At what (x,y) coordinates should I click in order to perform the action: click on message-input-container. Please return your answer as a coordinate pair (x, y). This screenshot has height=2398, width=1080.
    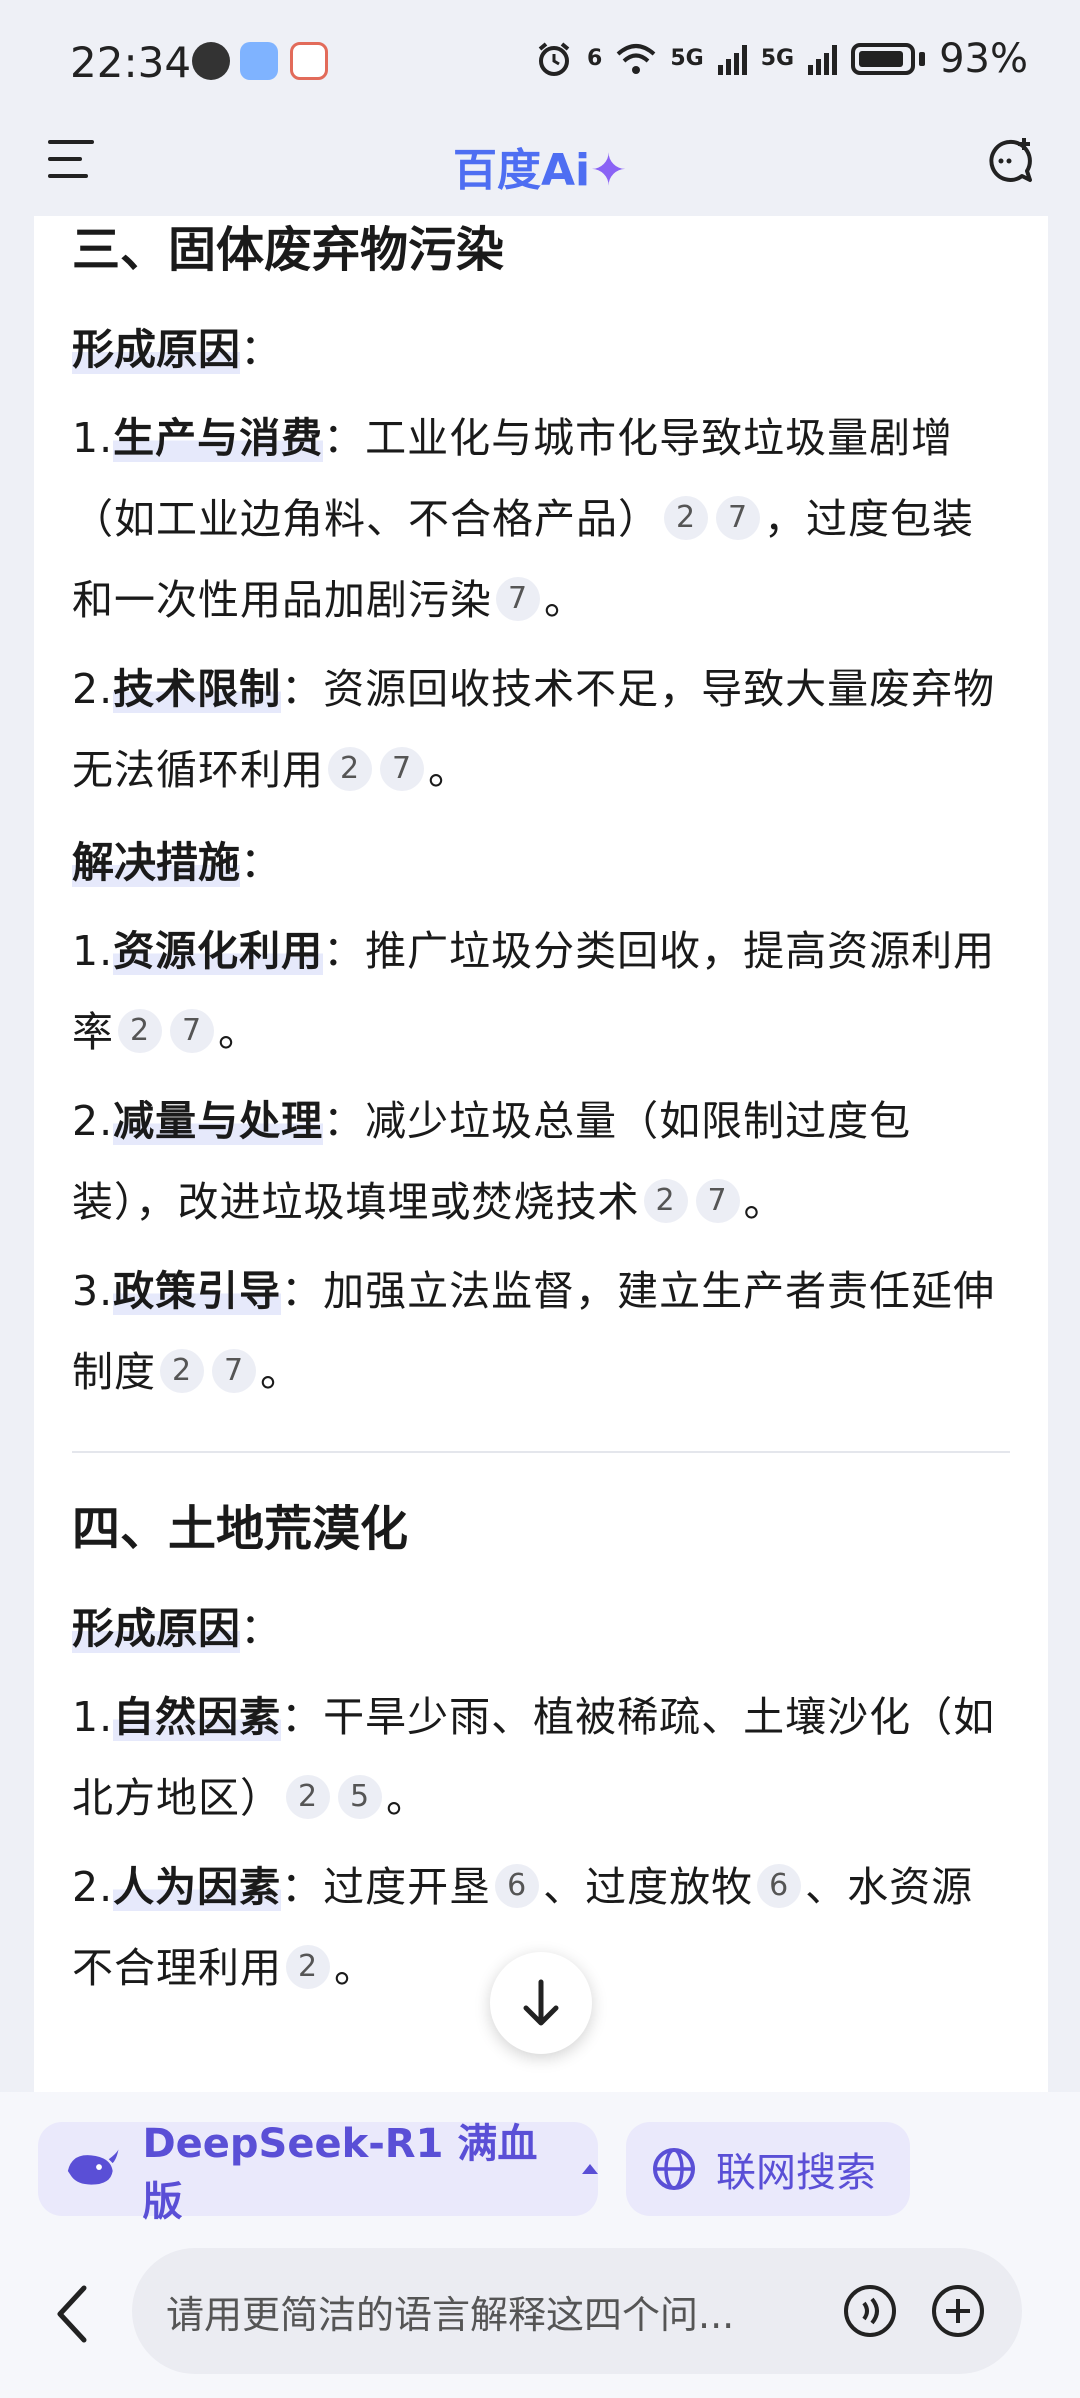
    Looking at the image, I should click on (577, 2311).